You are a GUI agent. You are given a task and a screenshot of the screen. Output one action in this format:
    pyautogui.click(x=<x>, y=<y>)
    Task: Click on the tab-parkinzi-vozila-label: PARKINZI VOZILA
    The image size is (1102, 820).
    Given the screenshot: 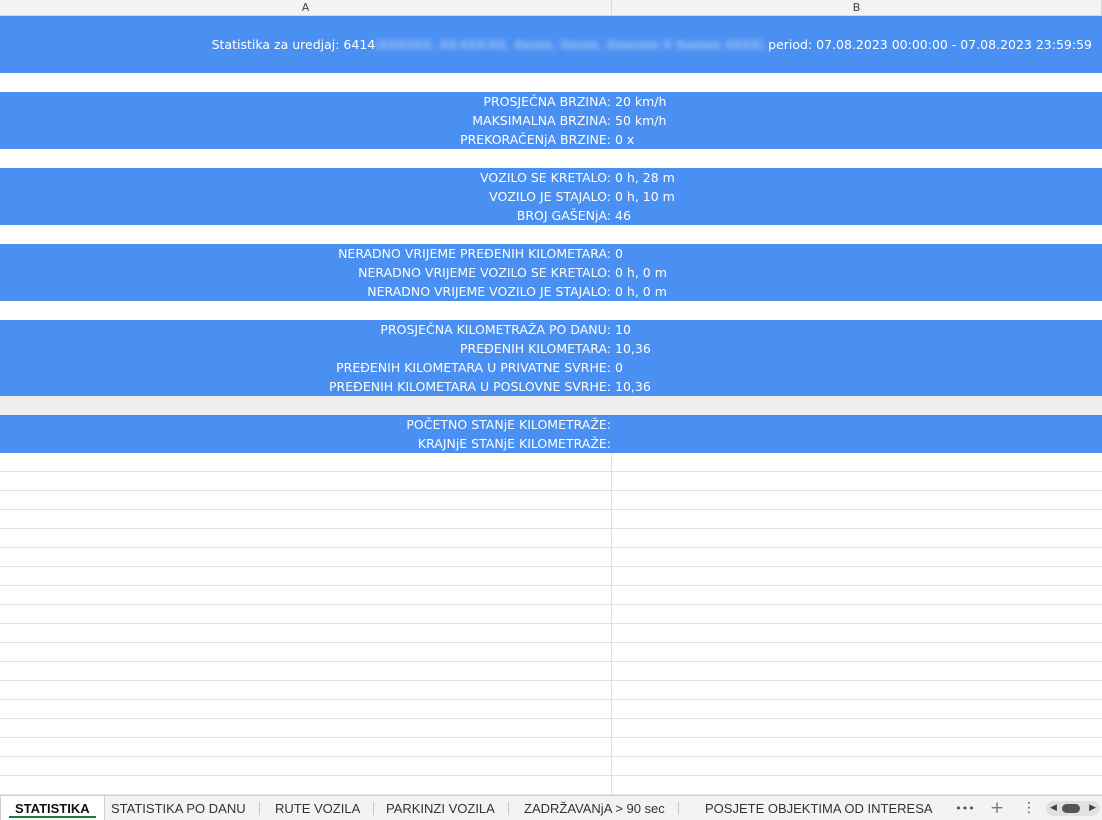 What is the action you would take?
    pyautogui.click(x=440, y=808)
    